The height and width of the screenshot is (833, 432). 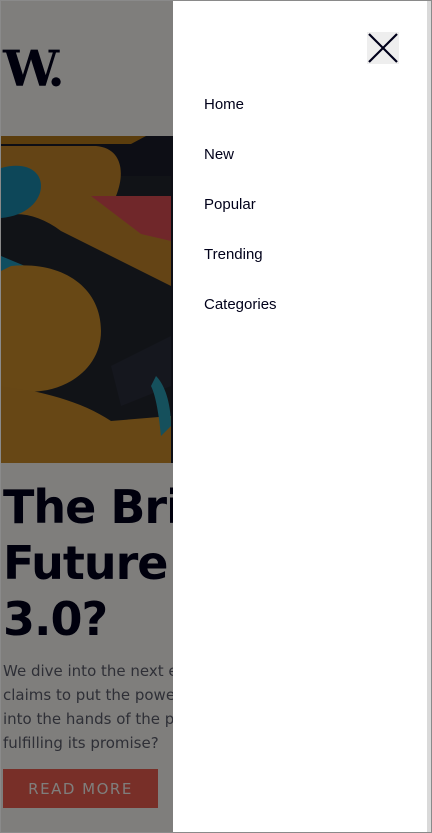 I want to click on close-icon, so click(x=383, y=48).